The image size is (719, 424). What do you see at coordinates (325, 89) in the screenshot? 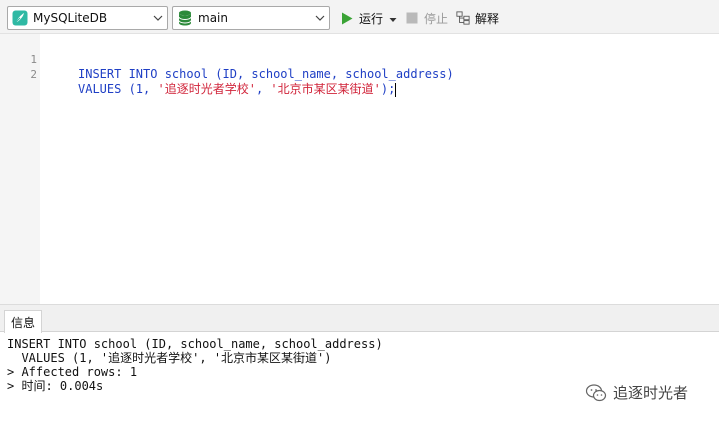
I see `code-string: '北京市某区某街道'` at bounding box center [325, 89].